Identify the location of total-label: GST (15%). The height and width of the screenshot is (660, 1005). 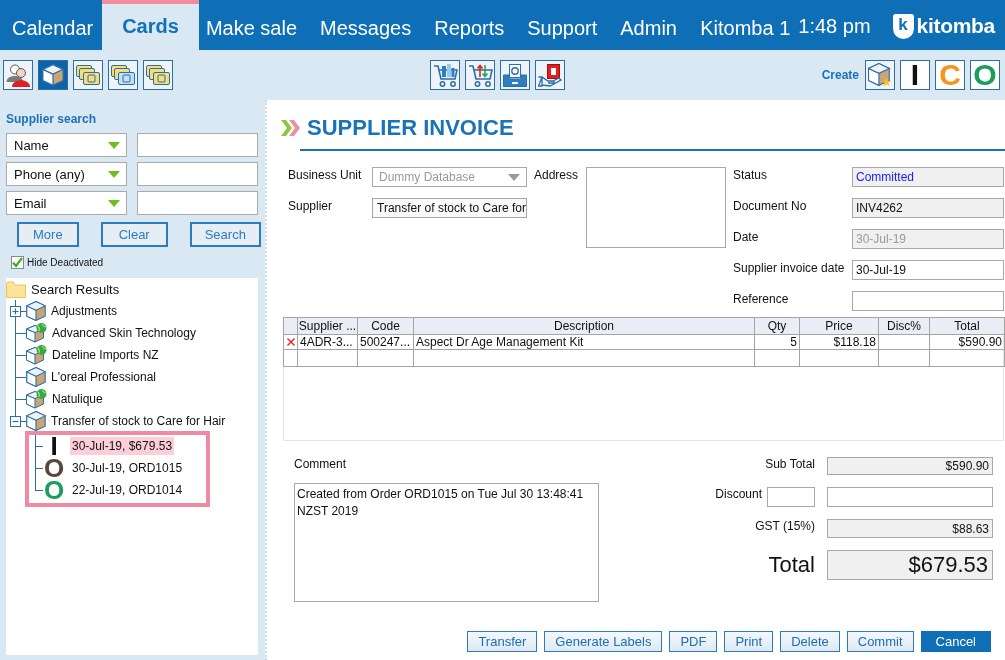
(785, 526).